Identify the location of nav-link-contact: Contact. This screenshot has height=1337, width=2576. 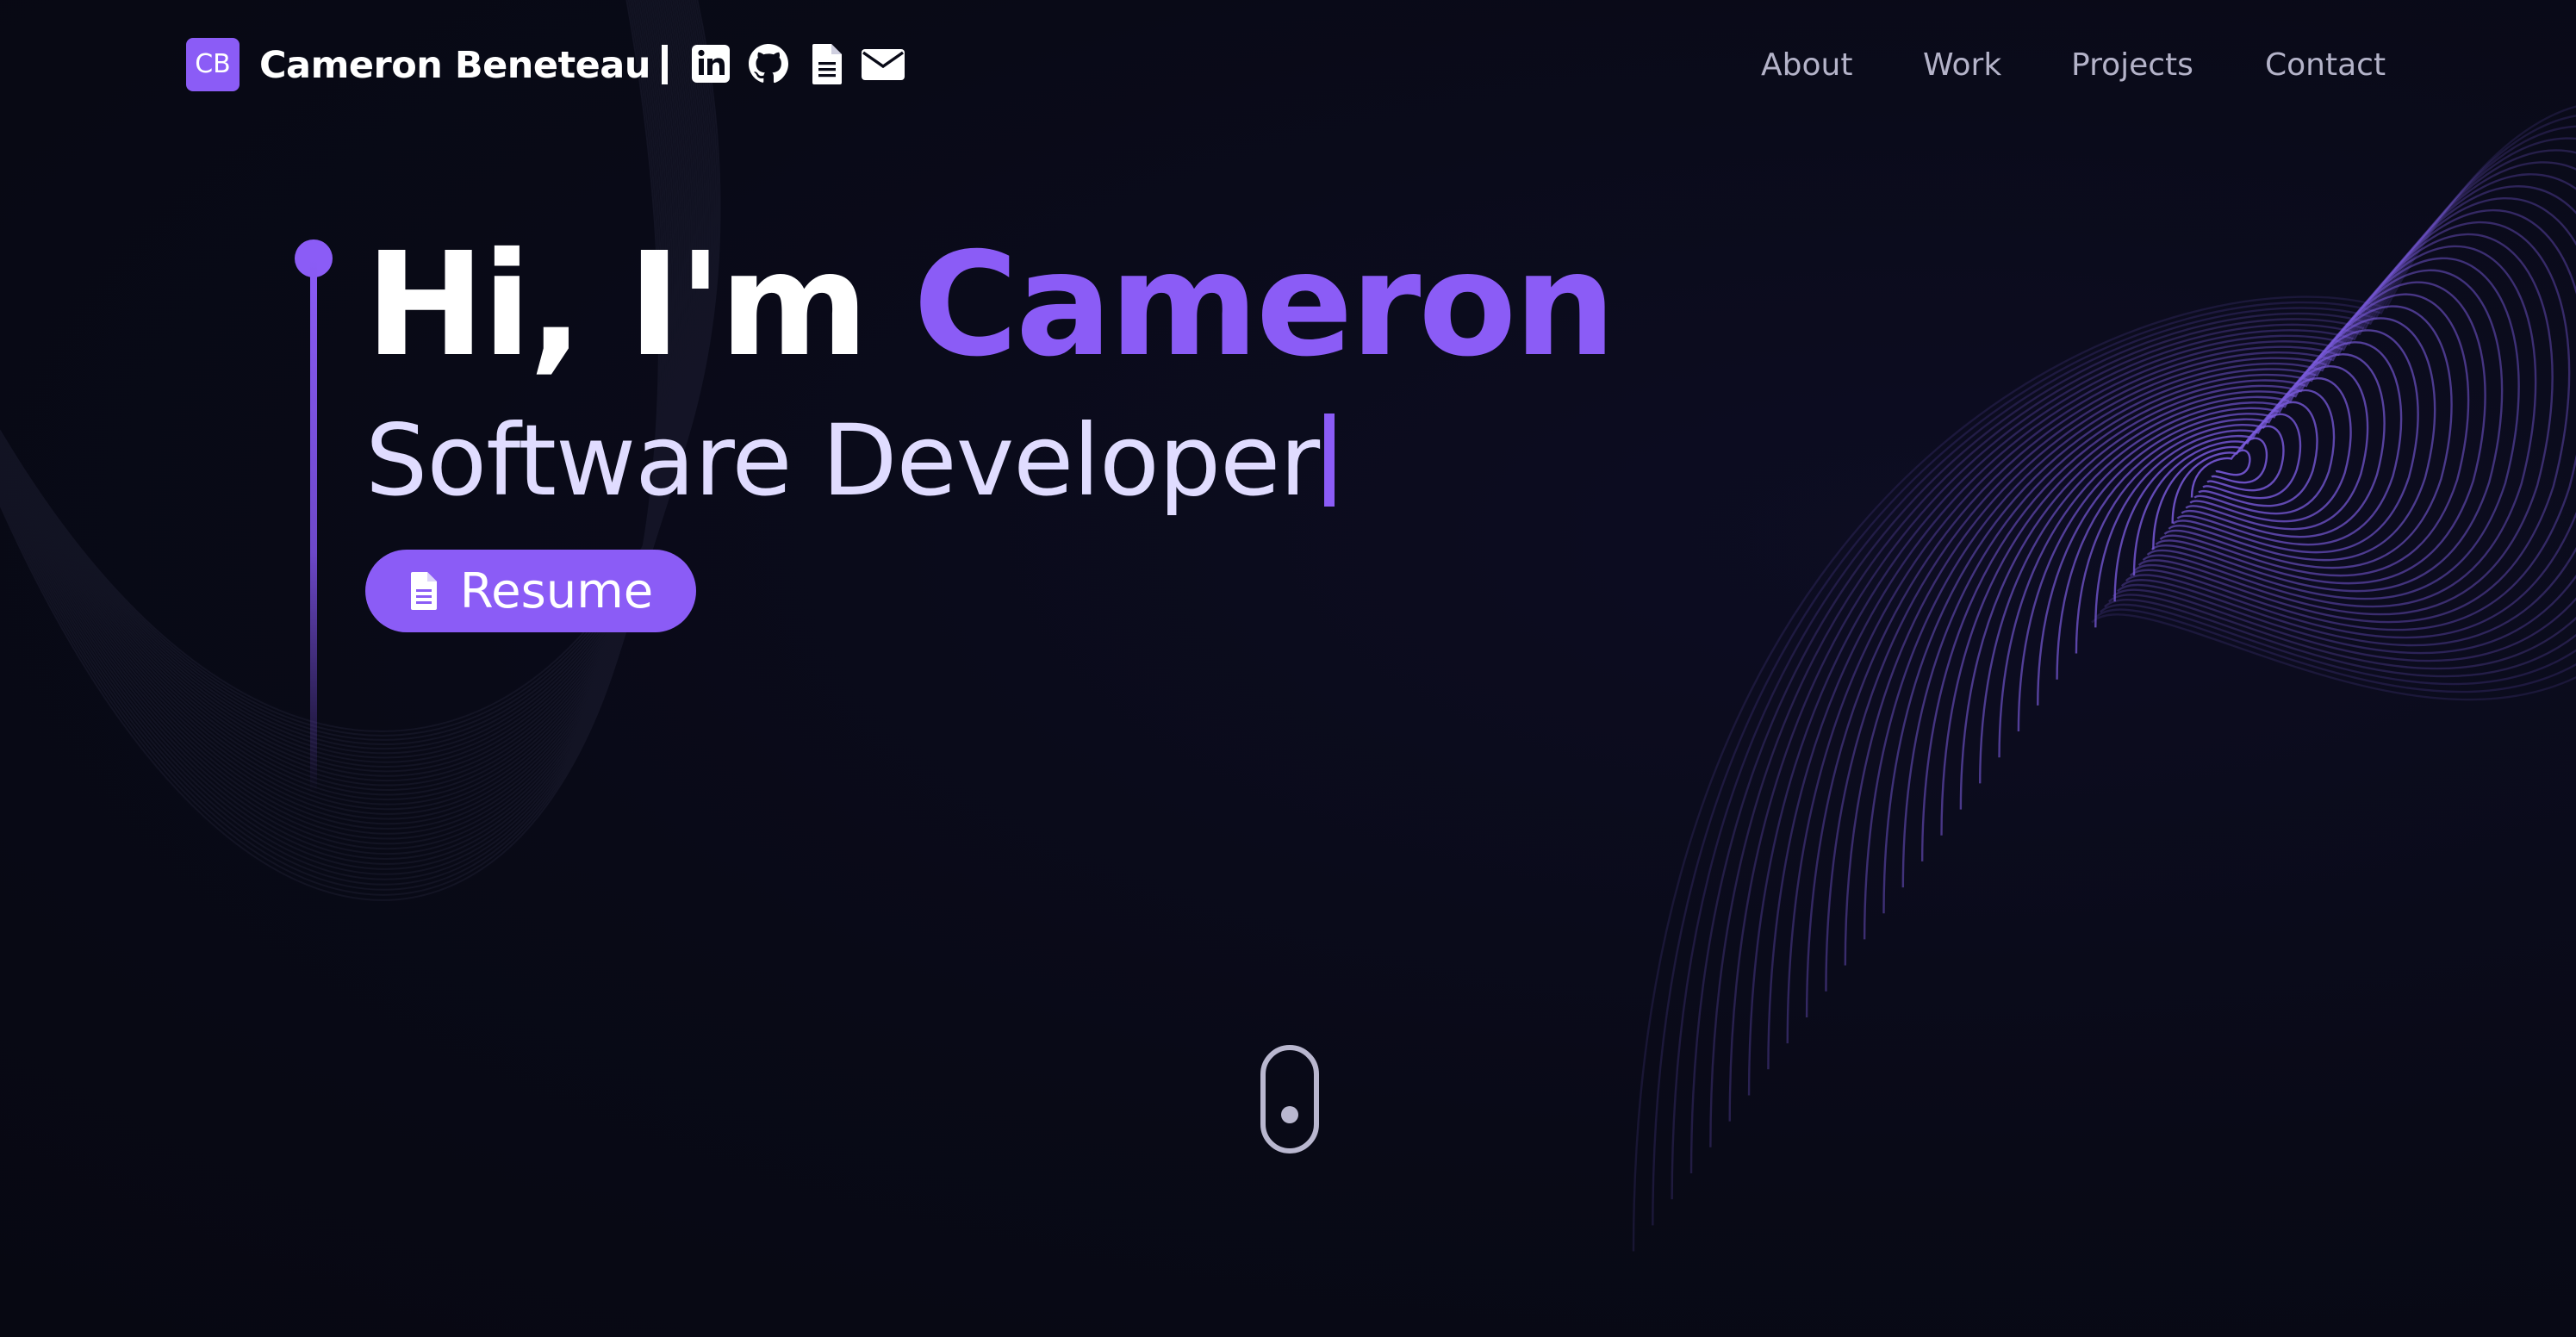
(2326, 65).